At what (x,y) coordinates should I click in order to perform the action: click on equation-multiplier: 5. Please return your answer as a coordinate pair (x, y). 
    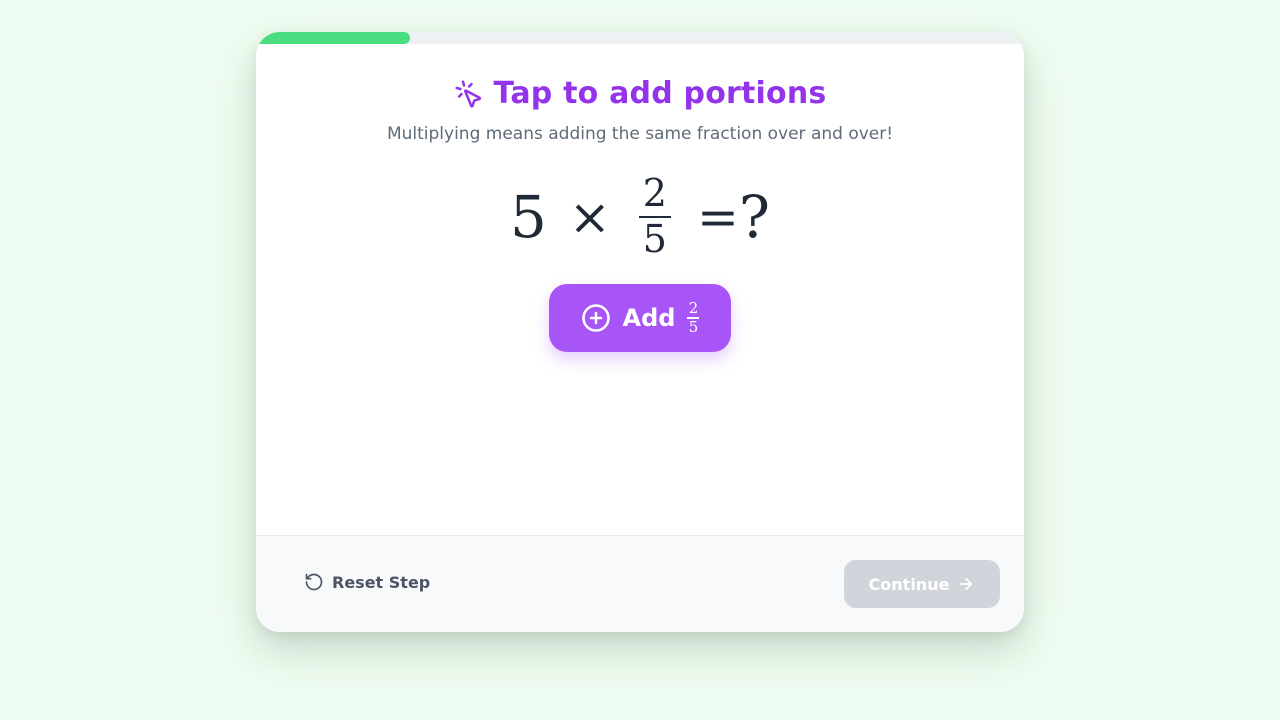
    Looking at the image, I should click on (528, 216).